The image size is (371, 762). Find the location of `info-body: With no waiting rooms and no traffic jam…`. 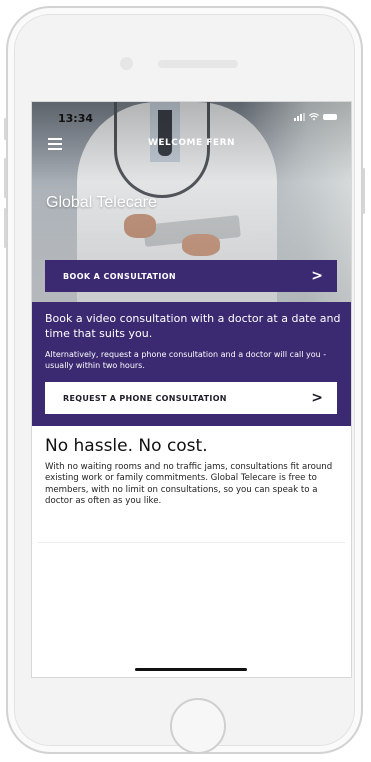

info-body: With no waiting rooms and no traffic jam… is located at coordinates (189, 484).